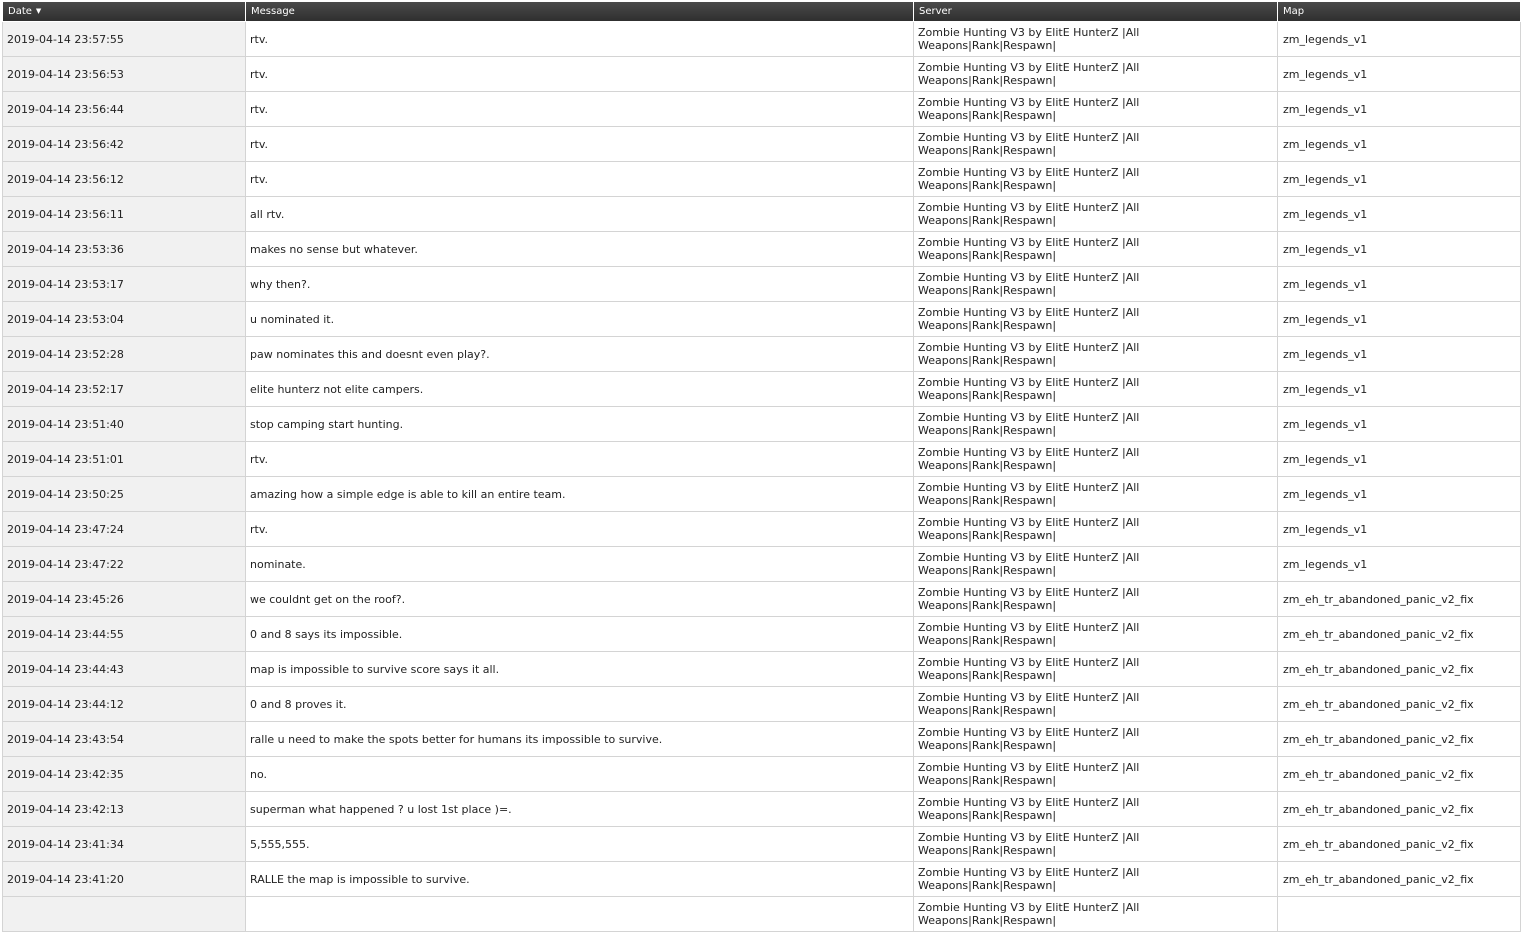 The width and height of the screenshot is (1524, 932). Describe the element at coordinates (124, 109) in the screenshot. I see `cell-date: 2019-04-14 23:56:44` at that location.